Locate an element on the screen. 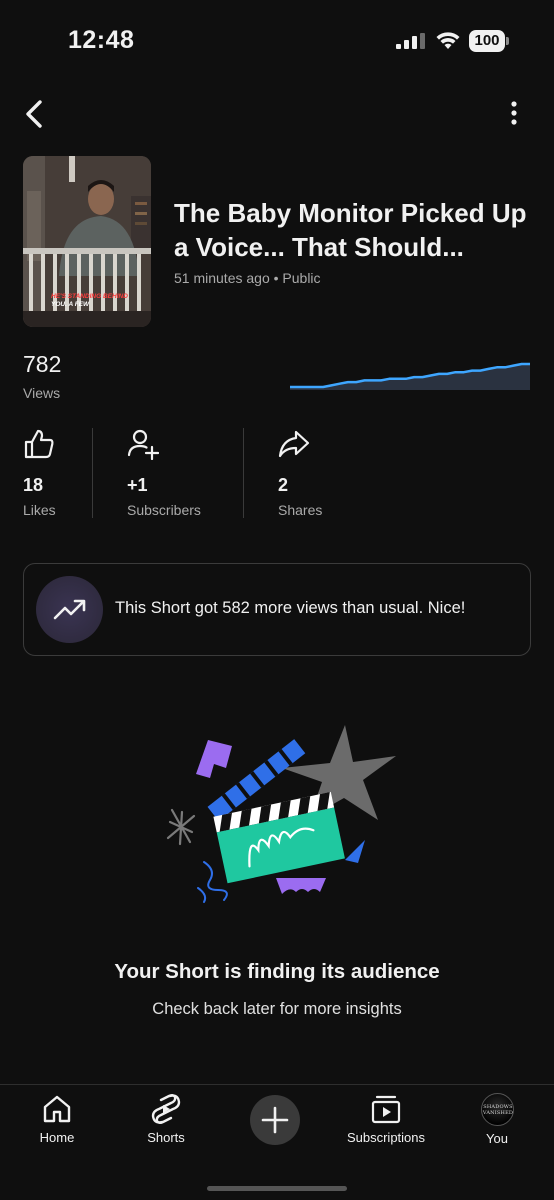  views-sparkline is located at coordinates (410, 376).